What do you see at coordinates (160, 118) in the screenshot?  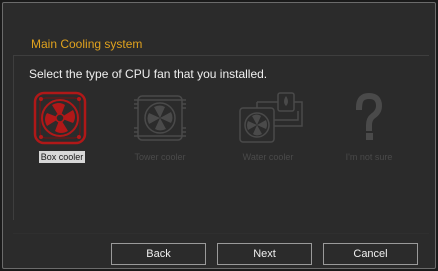 I see `tower-cooler-icon` at bounding box center [160, 118].